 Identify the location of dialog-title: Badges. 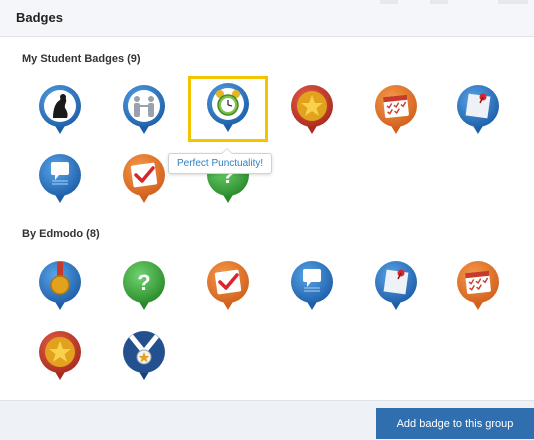
(39, 17).